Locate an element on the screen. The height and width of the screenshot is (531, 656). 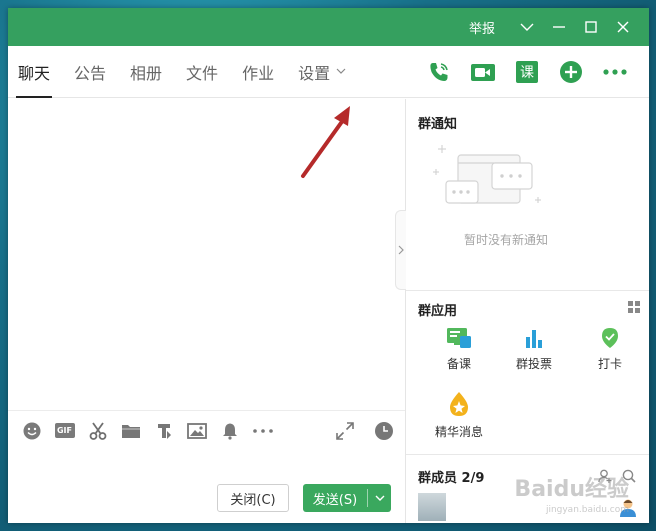
grid-icon is located at coordinates (634, 307).